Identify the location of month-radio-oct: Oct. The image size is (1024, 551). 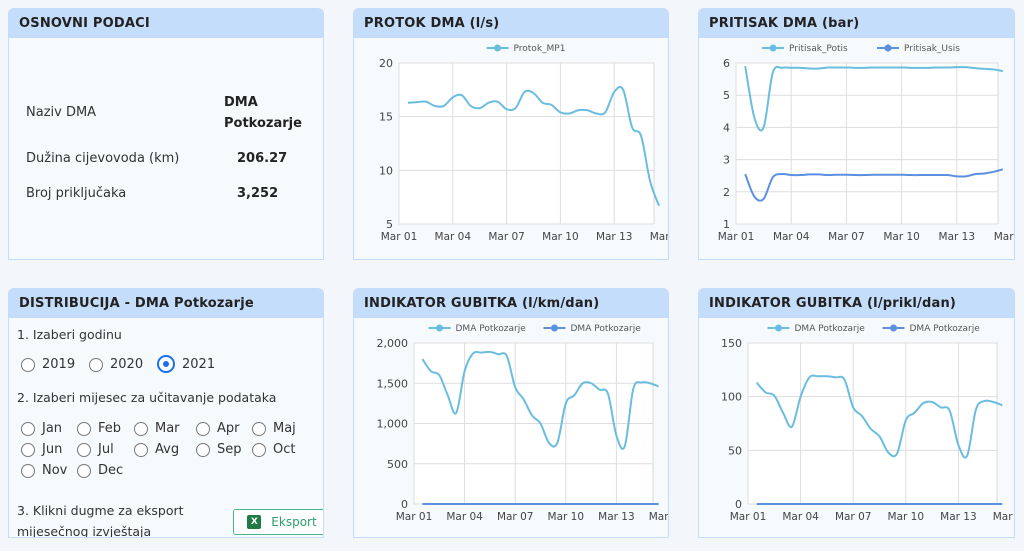
(273, 449).